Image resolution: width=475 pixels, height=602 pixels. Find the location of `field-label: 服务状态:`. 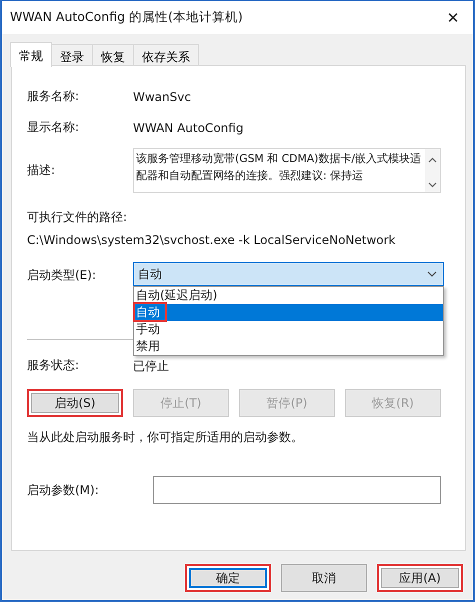

field-label: 服务状态: is located at coordinates (53, 365).